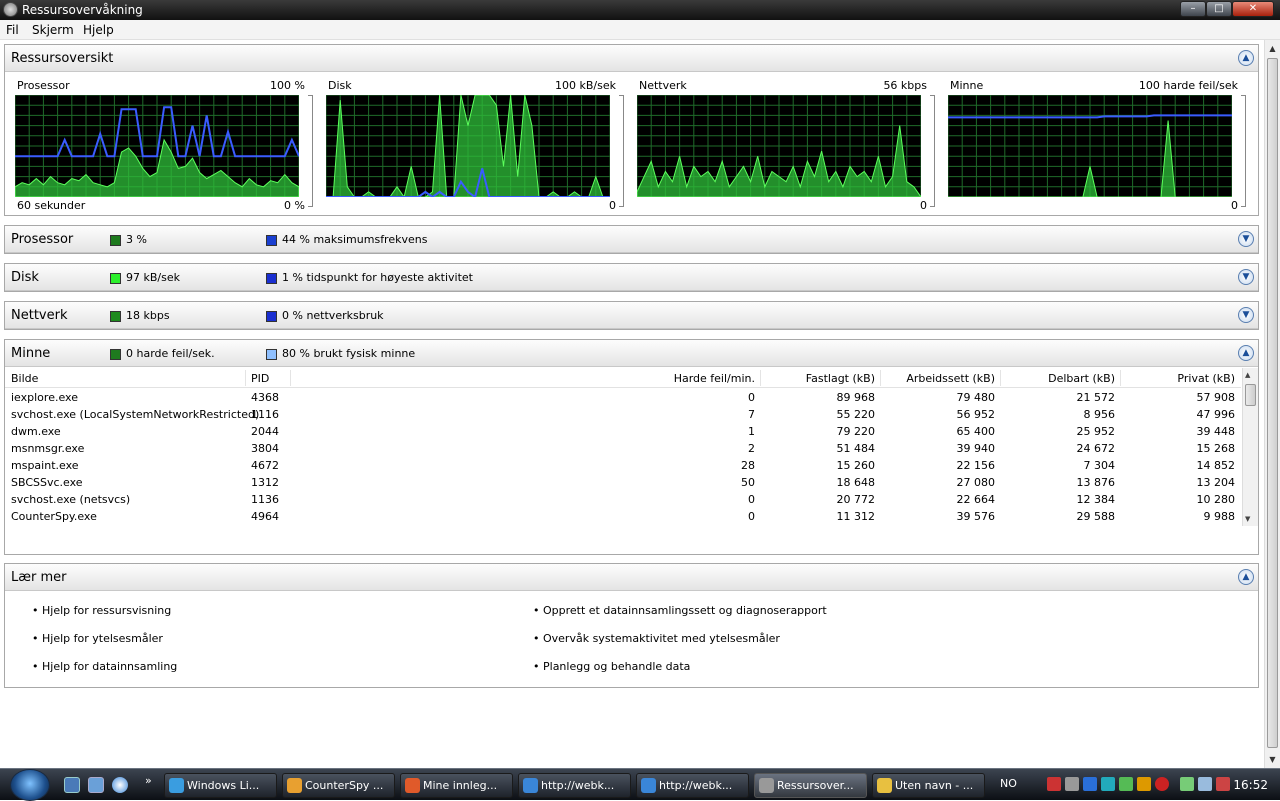 The width and height of the screenshot is (1280, 801). What do you see at coordinates (1193, 9) in the screenshot?
I see `minimize-button: –` at bounding box center [1193, 9].